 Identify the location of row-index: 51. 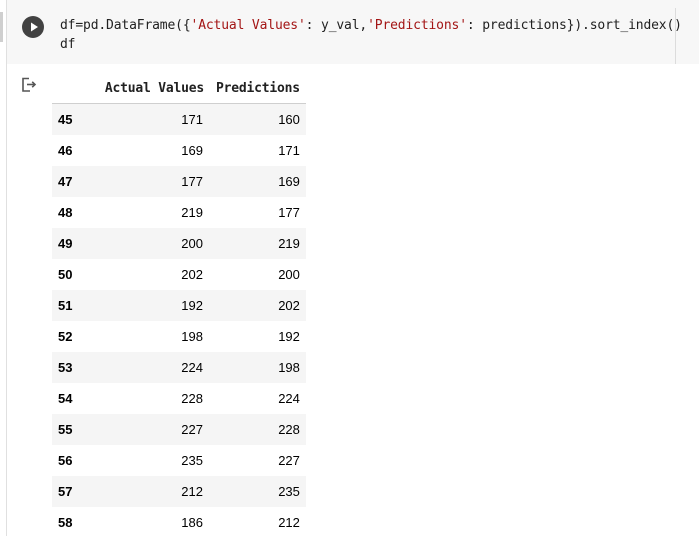
(65, 305).